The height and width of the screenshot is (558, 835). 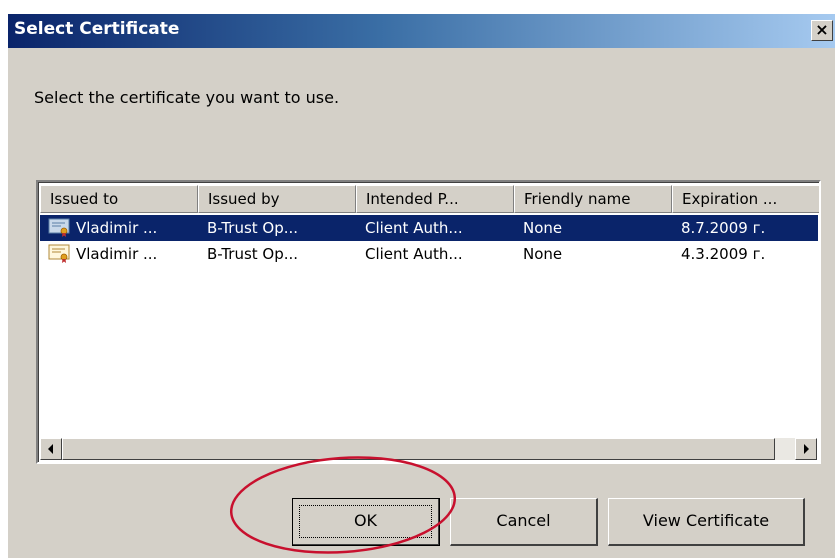 What do you see at coordinates (723, 254) in the screenshot?
I see `cell-expiration: 4.3.2009 г.` at bounding box center [723, 254].